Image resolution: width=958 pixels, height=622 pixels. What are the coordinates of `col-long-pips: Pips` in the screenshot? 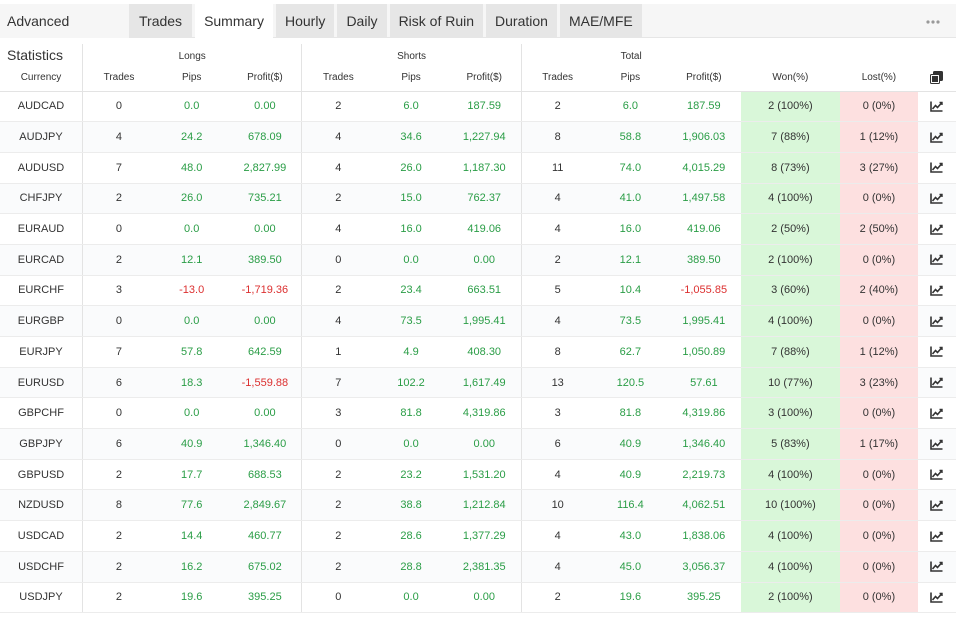 It's located at (191, 78).